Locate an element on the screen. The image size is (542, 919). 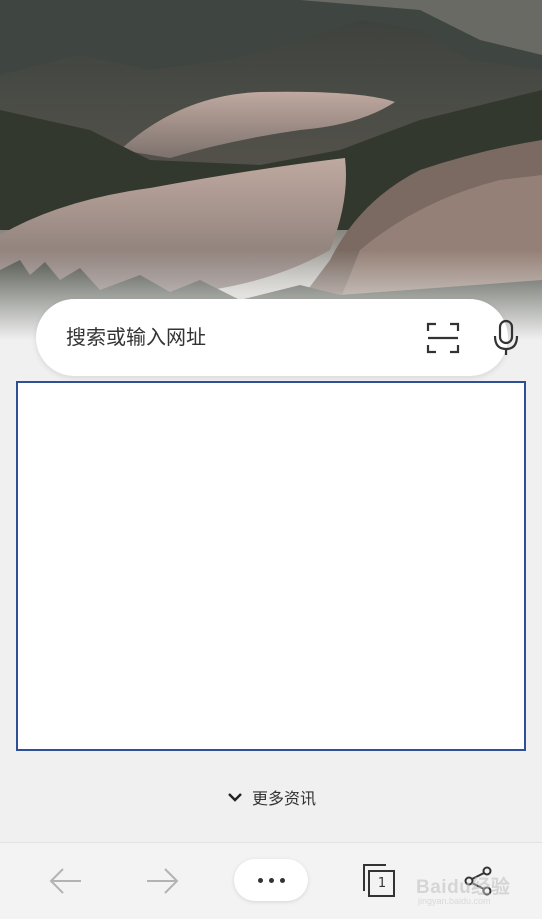
chevron-down-icon is located at coordinates (235, 797).